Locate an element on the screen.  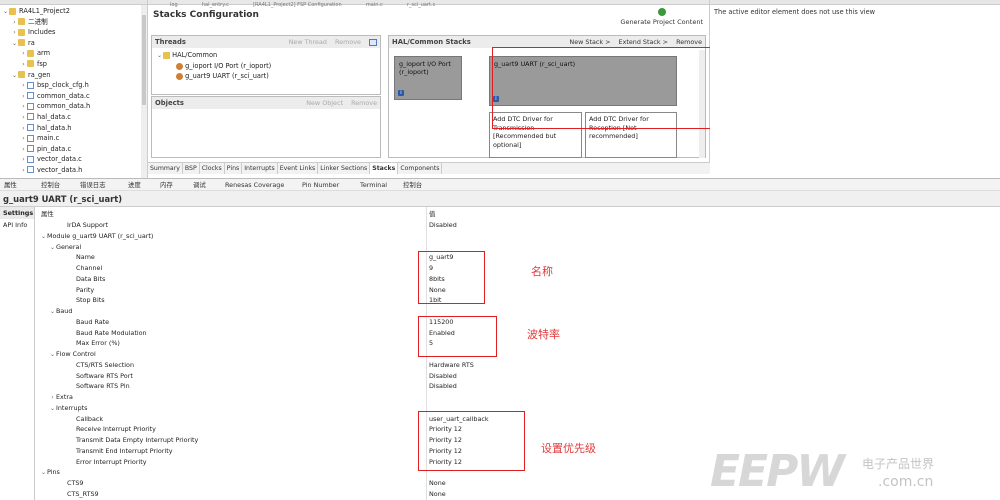
property-row: Max Error (%) 5 is located at coordinates (519, 343).